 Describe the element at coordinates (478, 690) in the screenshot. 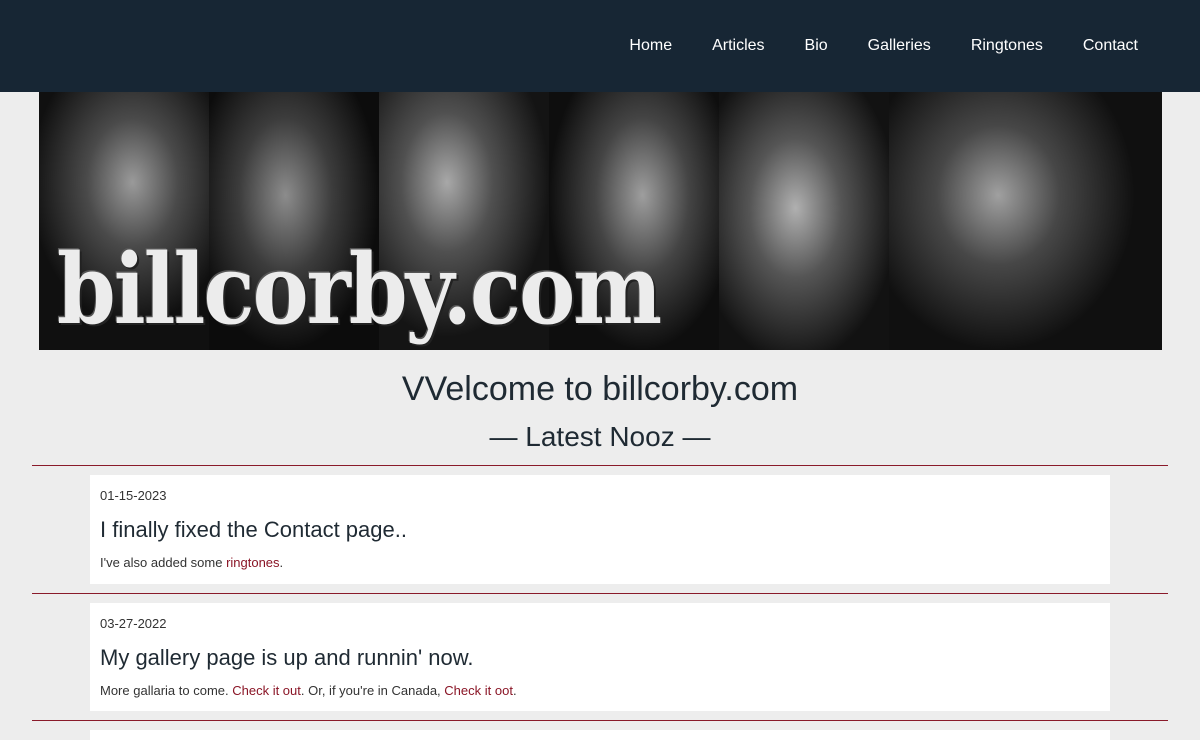

I see `check-it-oot-link: Check it oot` at that location.